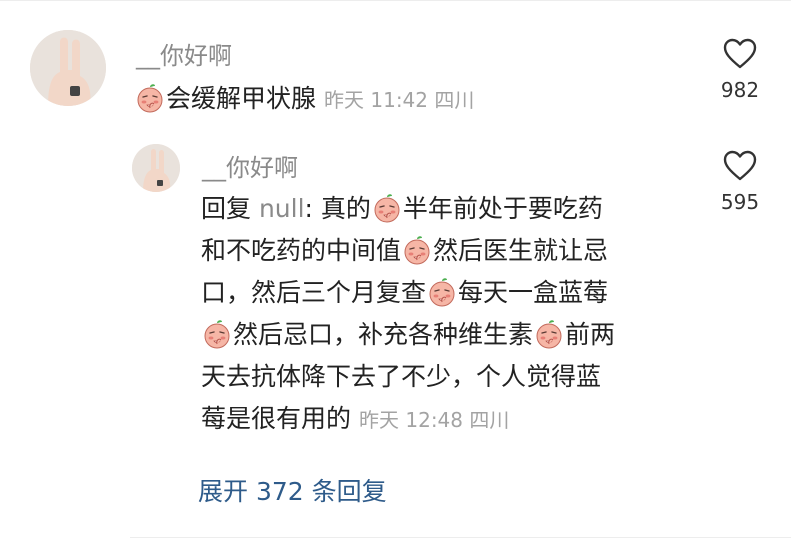 The image size is (791, 539). Describe the element at coordinates (337, 208) in the screenshot. I see `text-run: : 真的` at that location.